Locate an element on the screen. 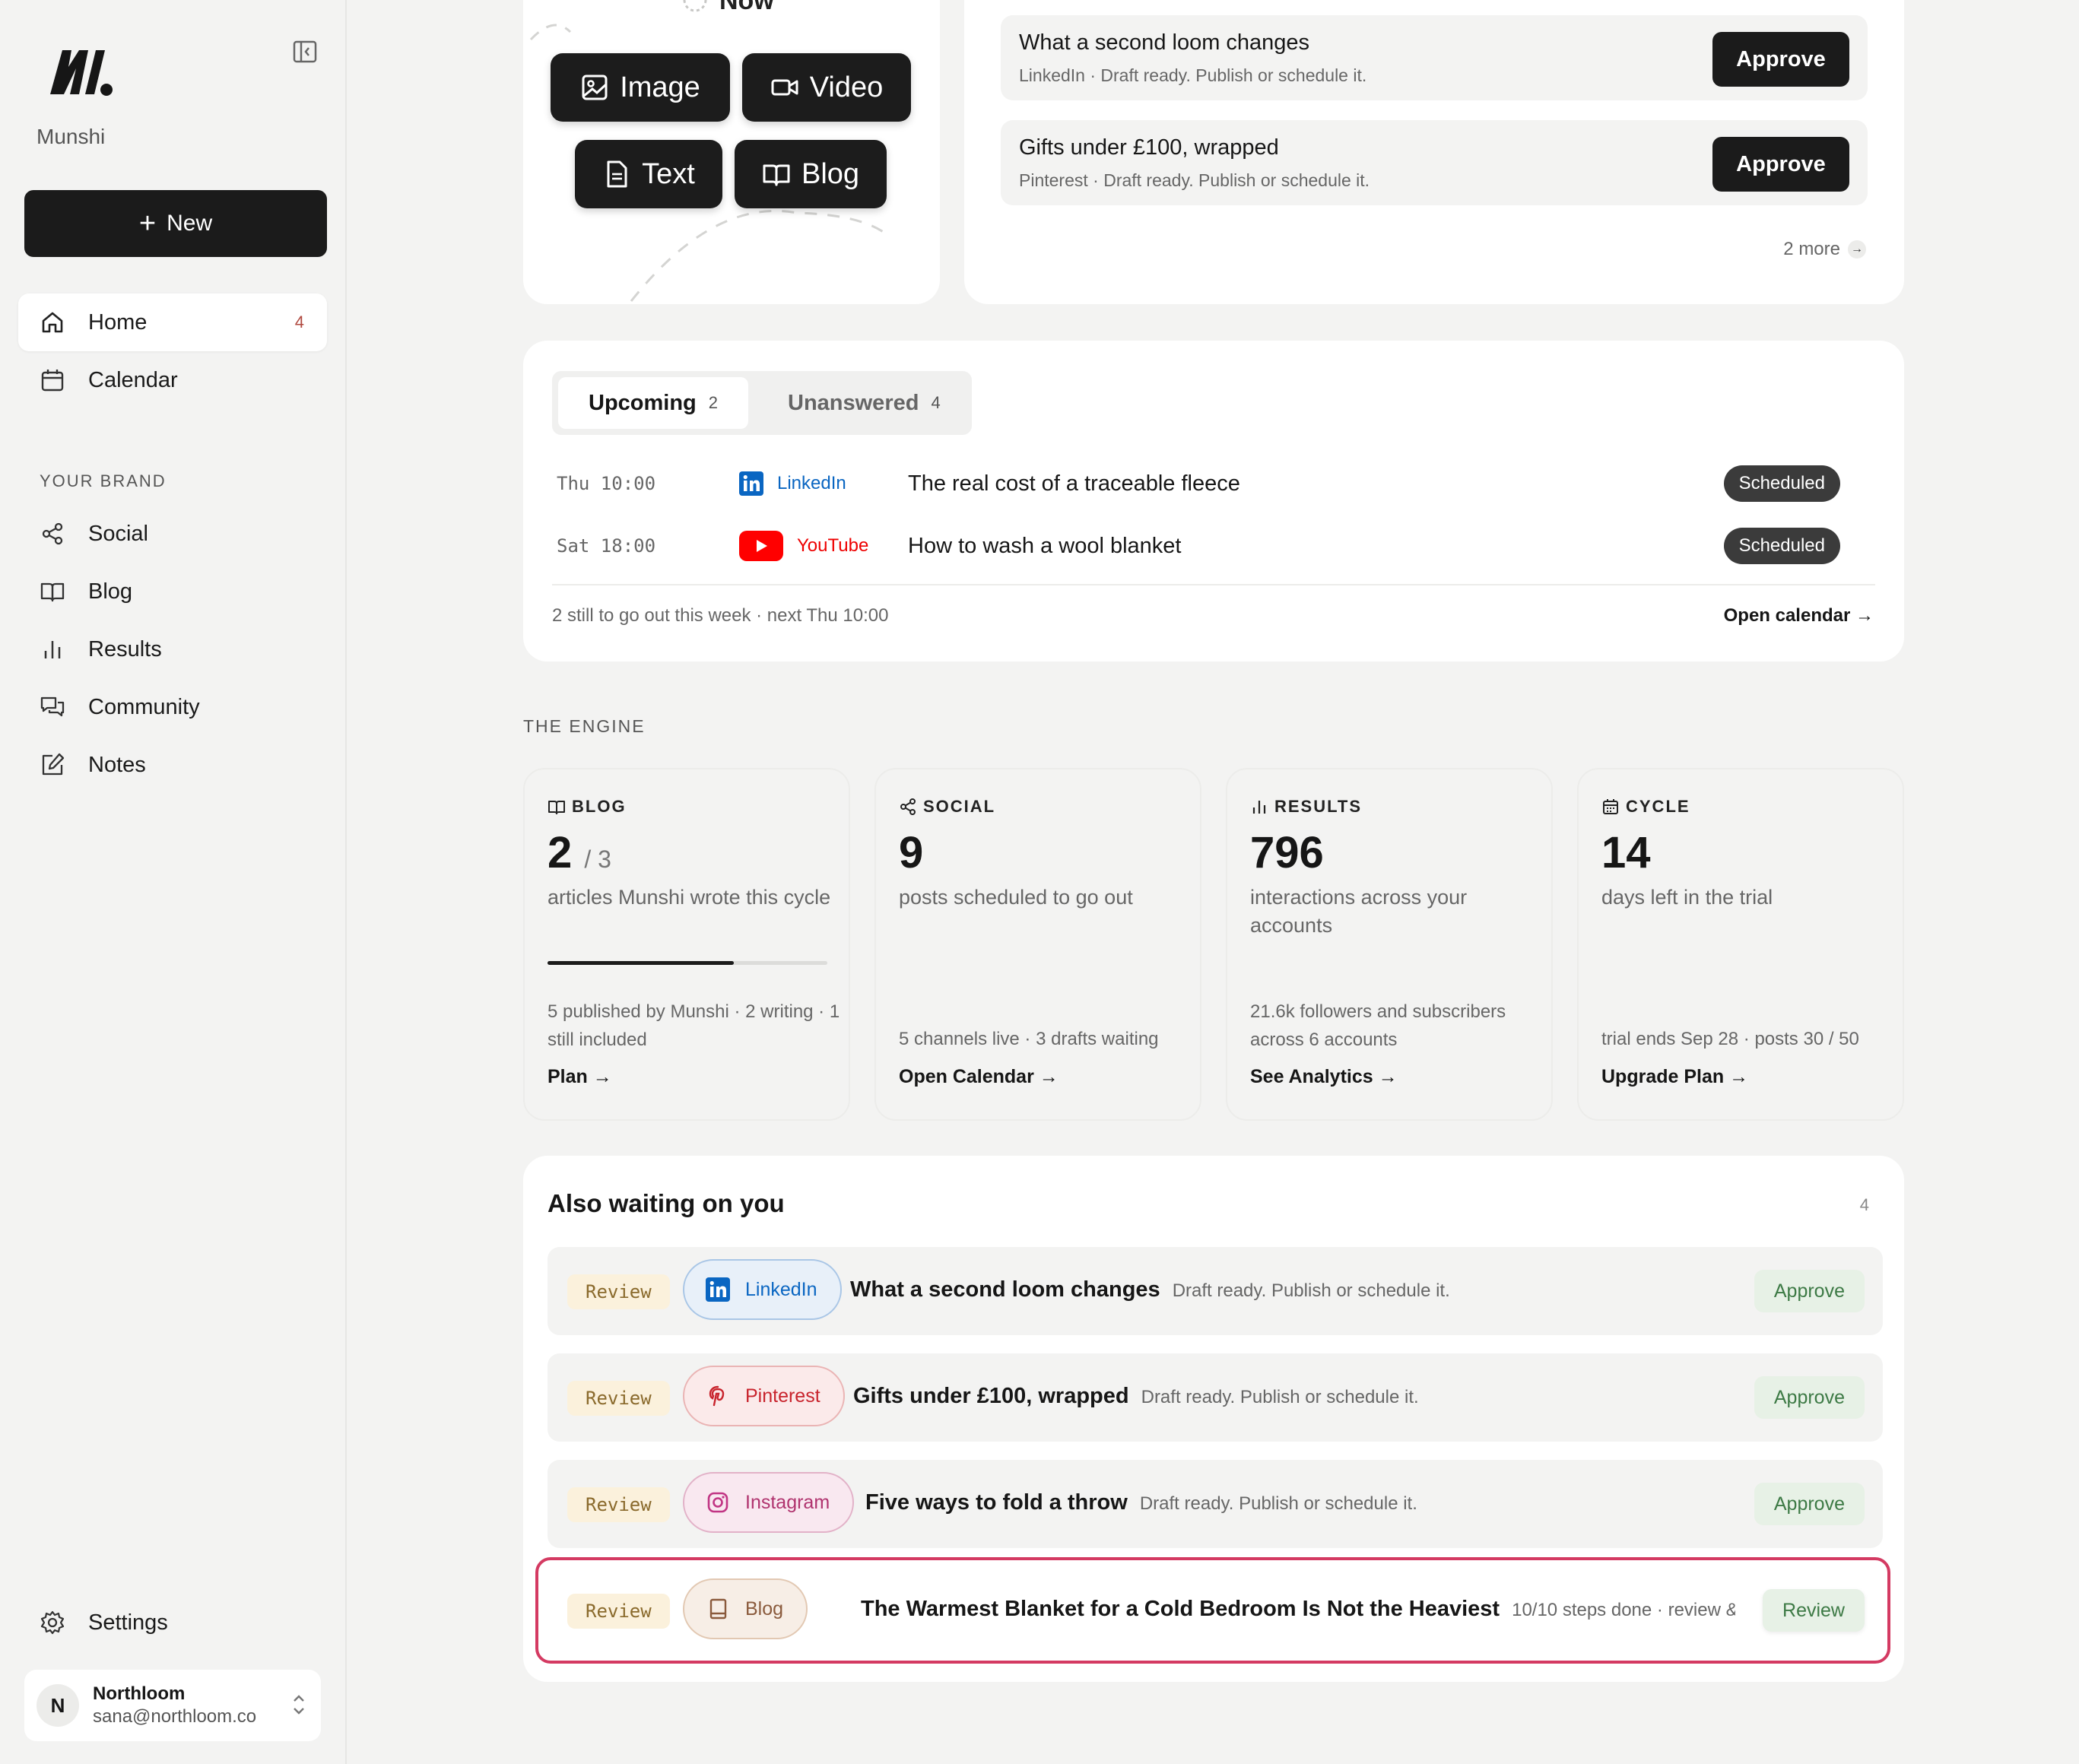 This screenshot has width=2079, height=1764. home-icon is located at coordinates (52, 322).